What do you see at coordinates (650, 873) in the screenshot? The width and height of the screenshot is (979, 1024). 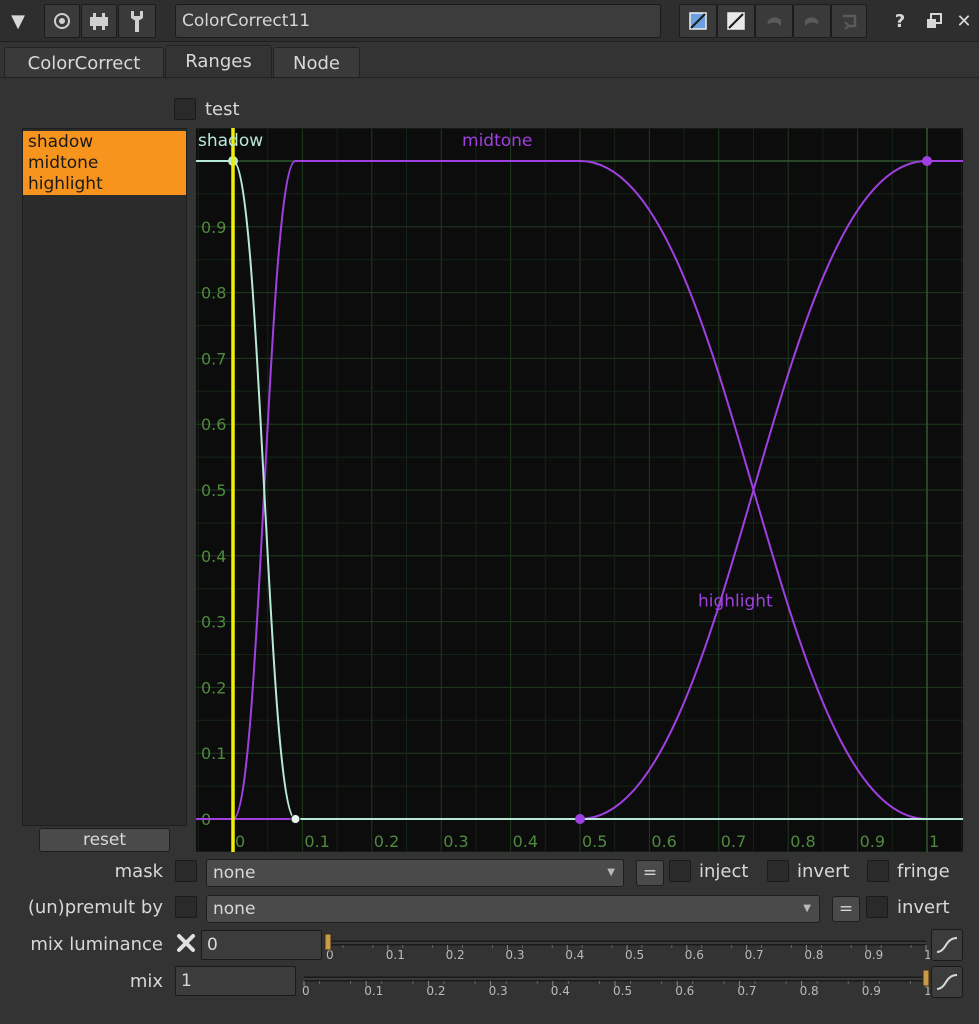 I see `mask-equals-button: =` at bounding box center [650, 873].